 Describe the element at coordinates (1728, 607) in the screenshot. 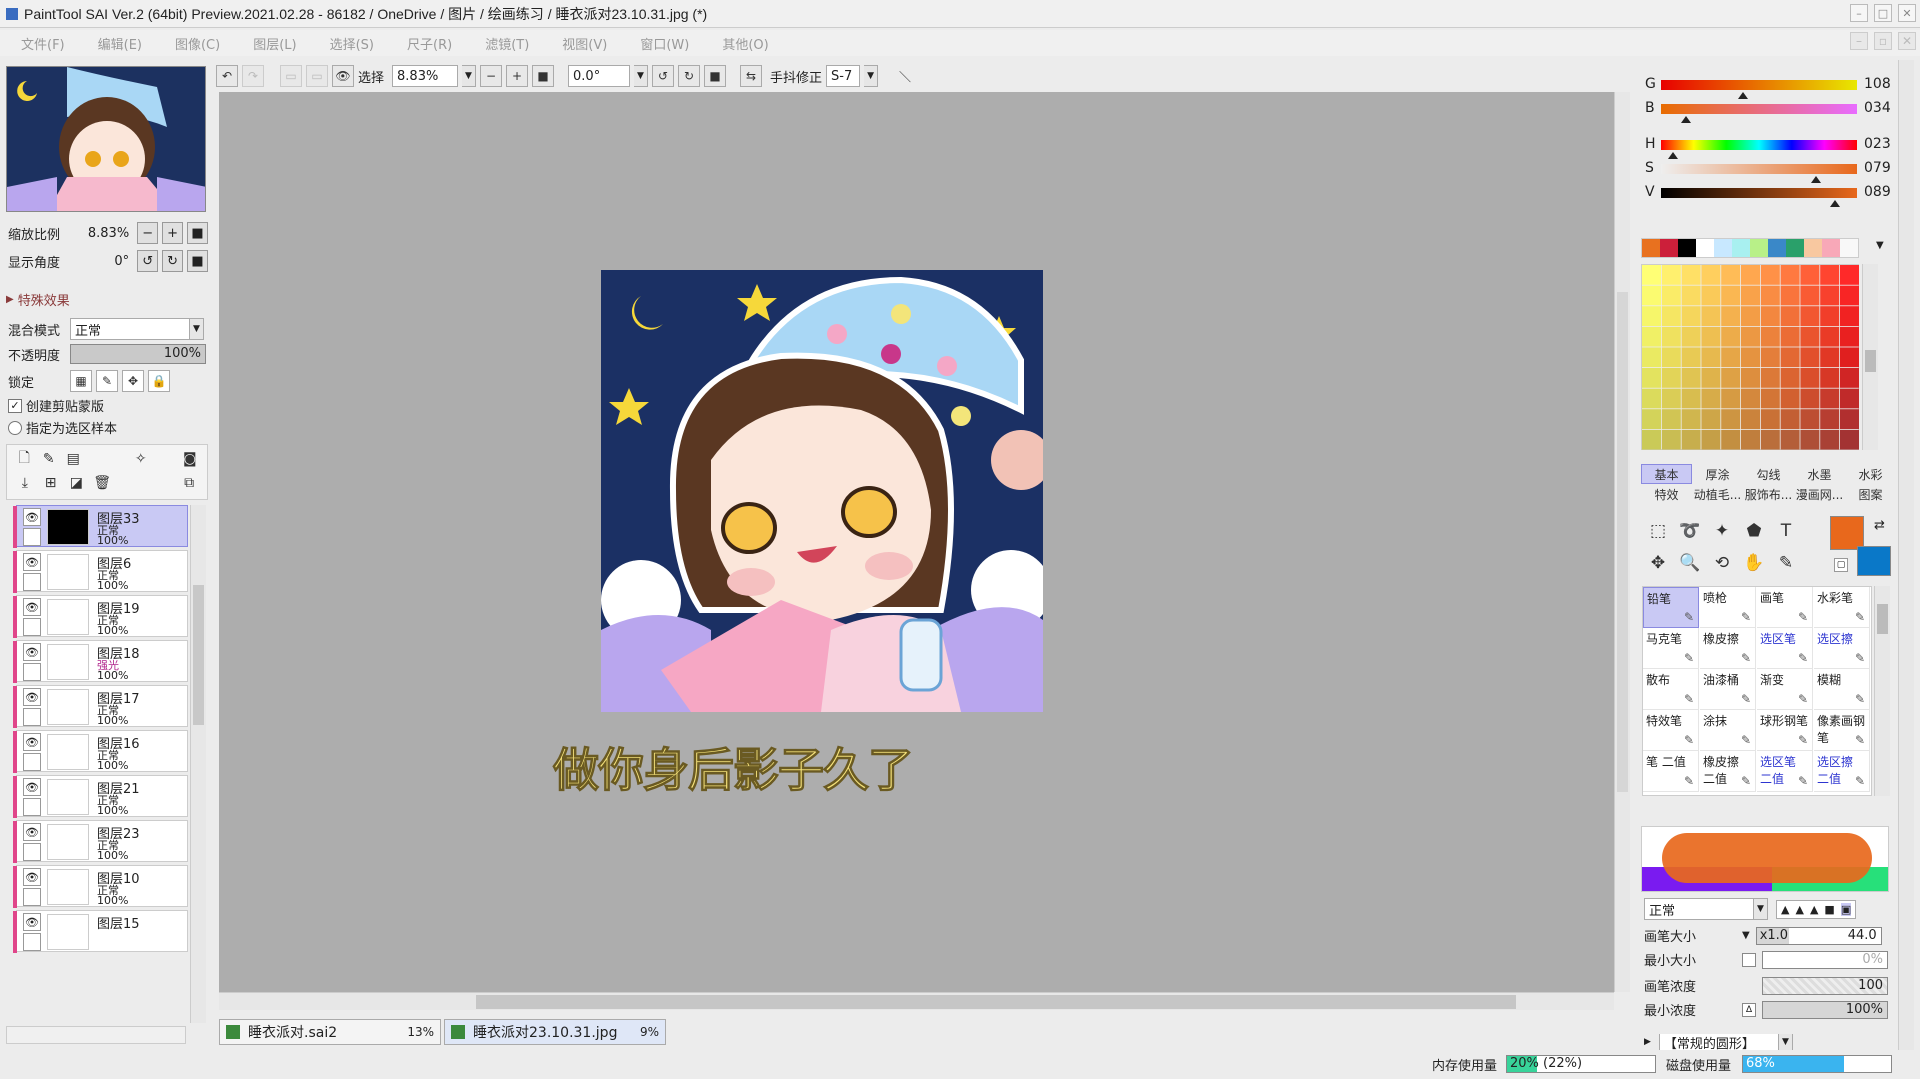

I see `brush-slot: 喷枪 ✎` at that location.